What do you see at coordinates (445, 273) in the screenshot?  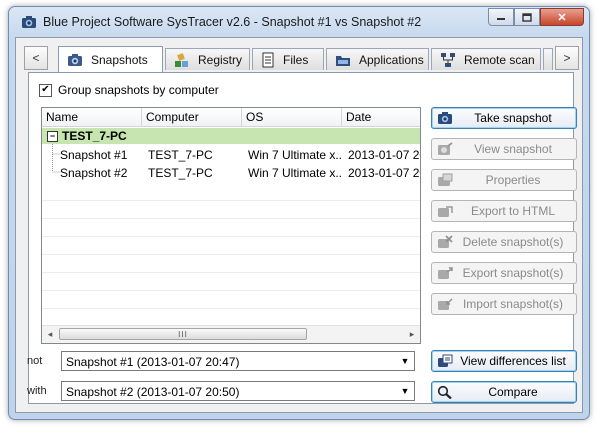 I see `export-icon` at bounding box center [445, 273].